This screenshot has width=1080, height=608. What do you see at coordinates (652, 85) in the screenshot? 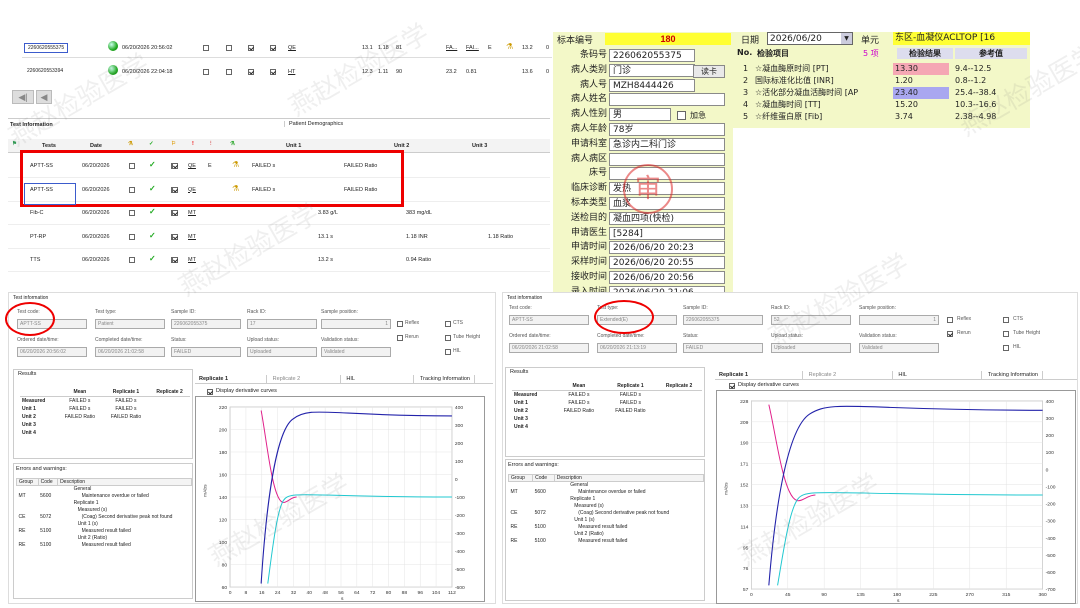
I see `field-input: MZH8444426` at bounding box center [652, 85].